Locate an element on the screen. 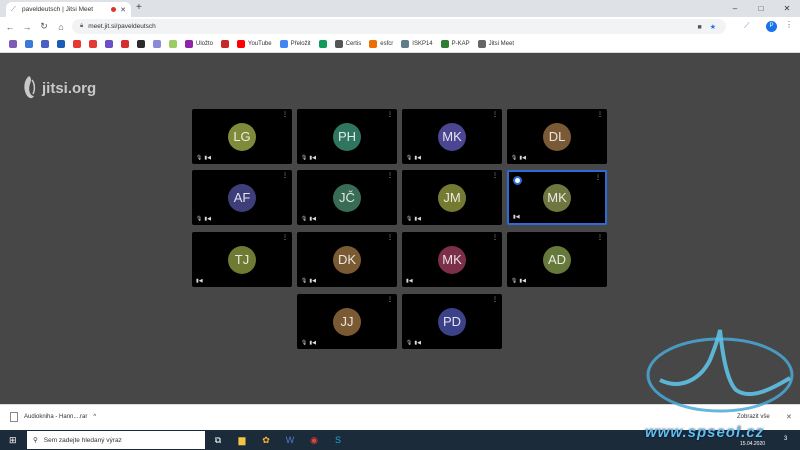  bookmark-star-icon: ★ is located at coordinates (713, 27).